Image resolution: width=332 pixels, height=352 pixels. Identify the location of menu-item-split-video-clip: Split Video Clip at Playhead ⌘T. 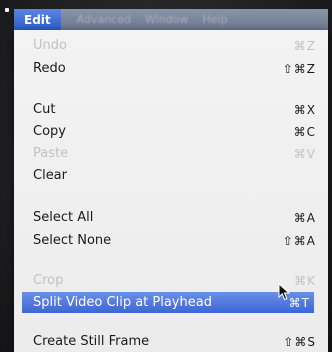
(168, 302).